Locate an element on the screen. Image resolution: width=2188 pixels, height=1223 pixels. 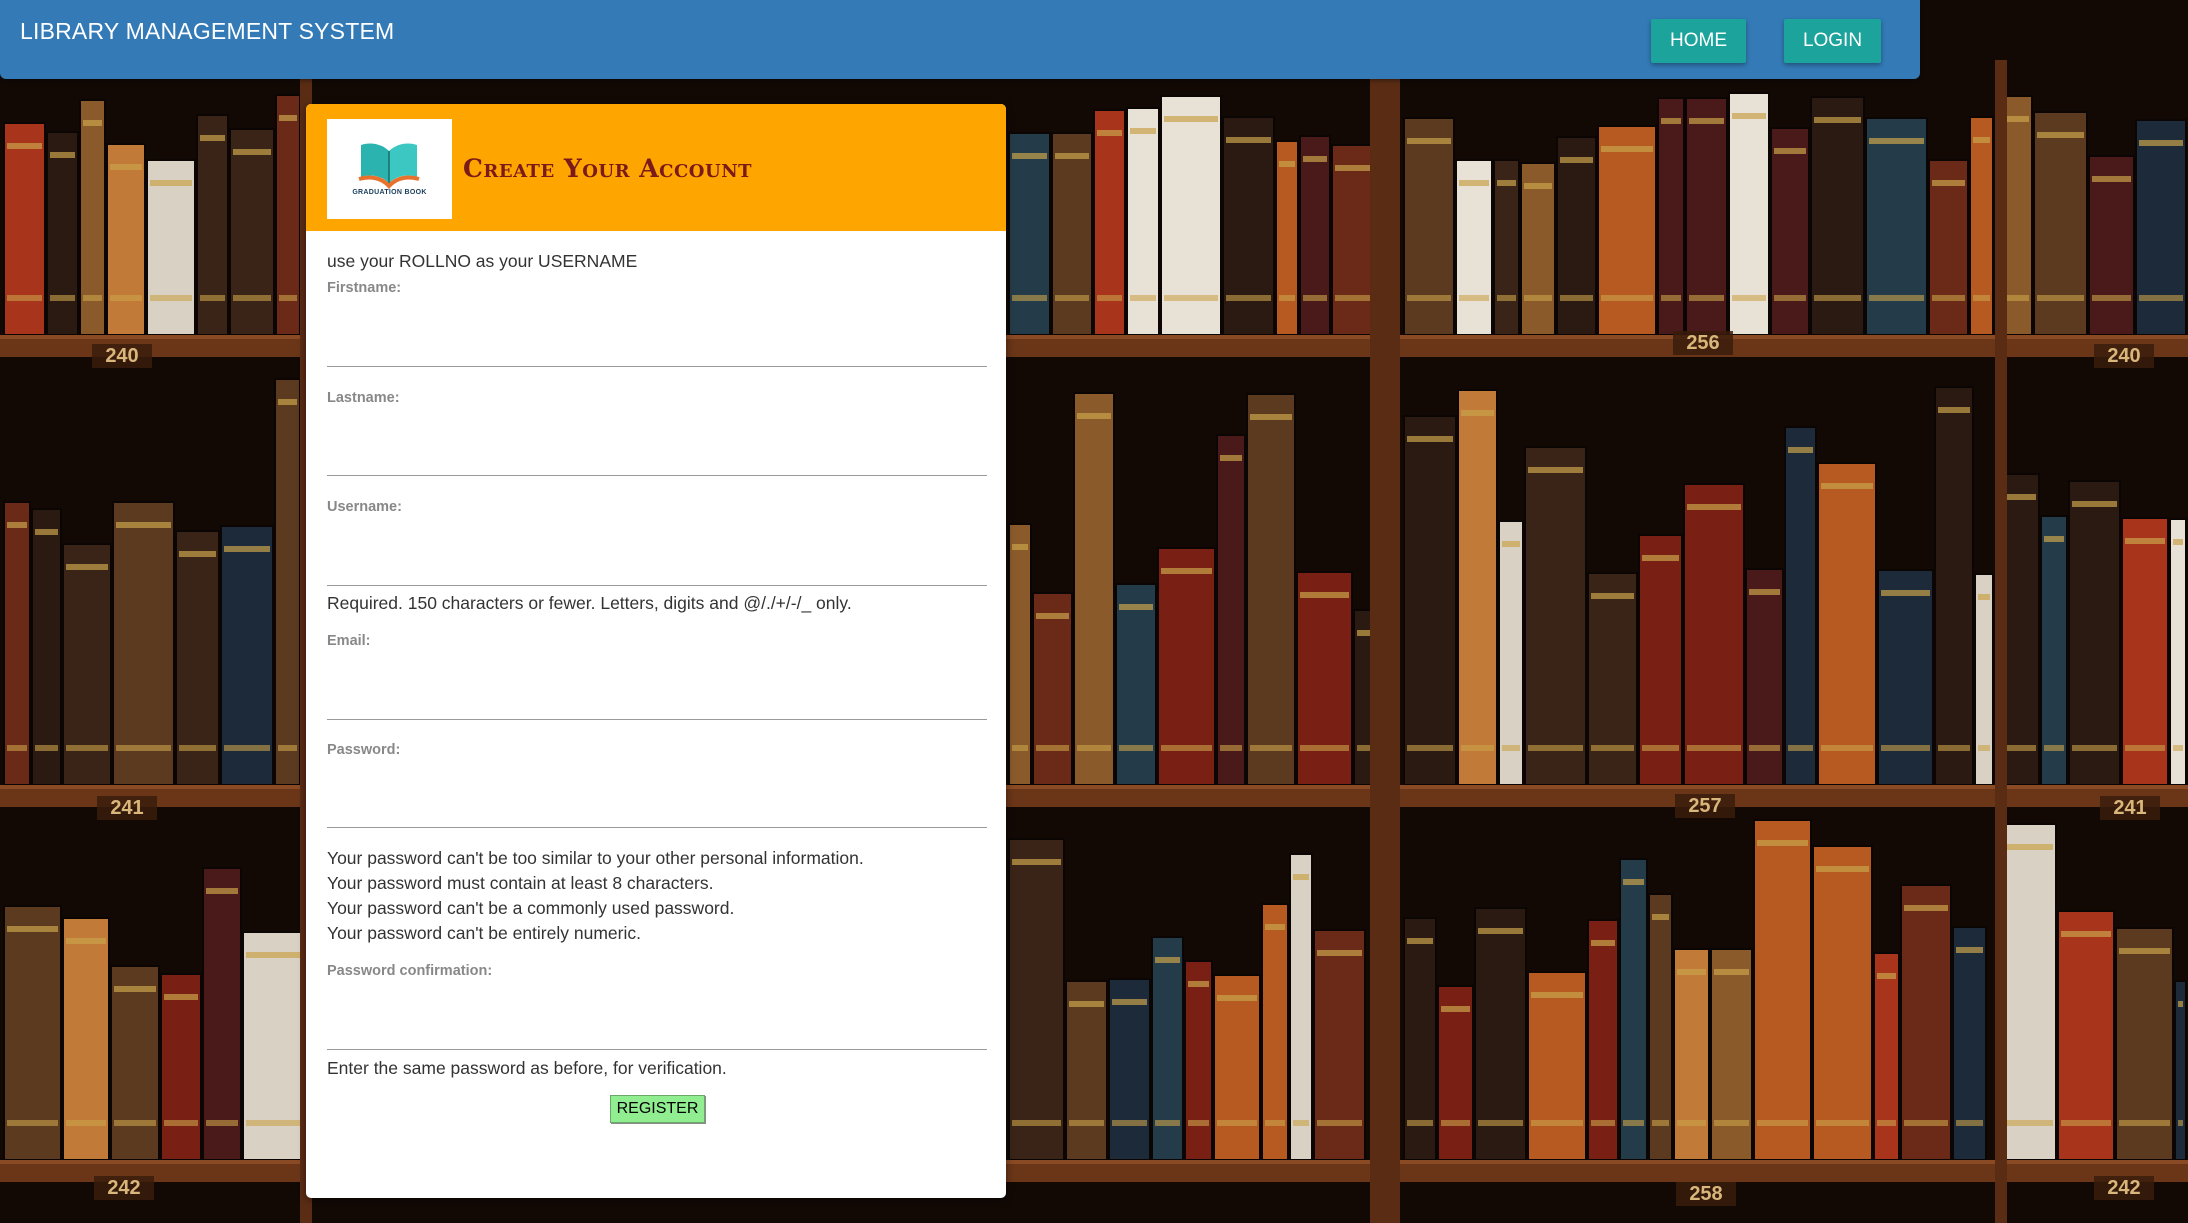
login-button: LOGIN is located at coordinates (1832, 41).